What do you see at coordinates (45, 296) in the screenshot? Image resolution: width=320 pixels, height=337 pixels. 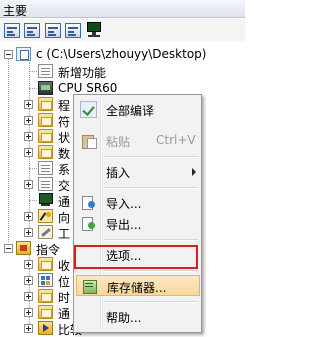 I see `clock-icon` at bounding box center [45, 296].